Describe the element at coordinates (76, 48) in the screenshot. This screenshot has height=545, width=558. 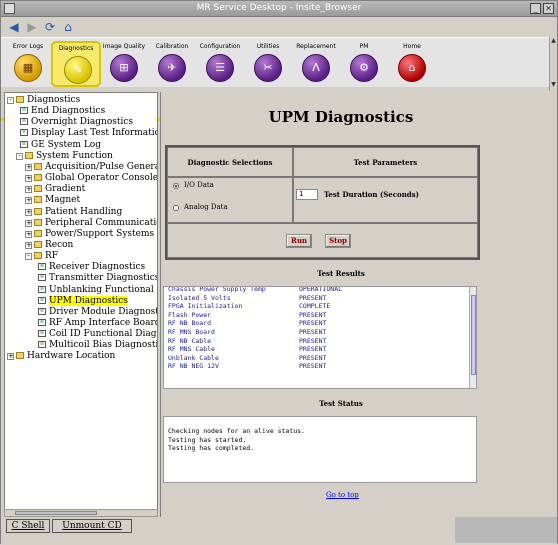
I see `tab-label: Diagnostics` at that location.